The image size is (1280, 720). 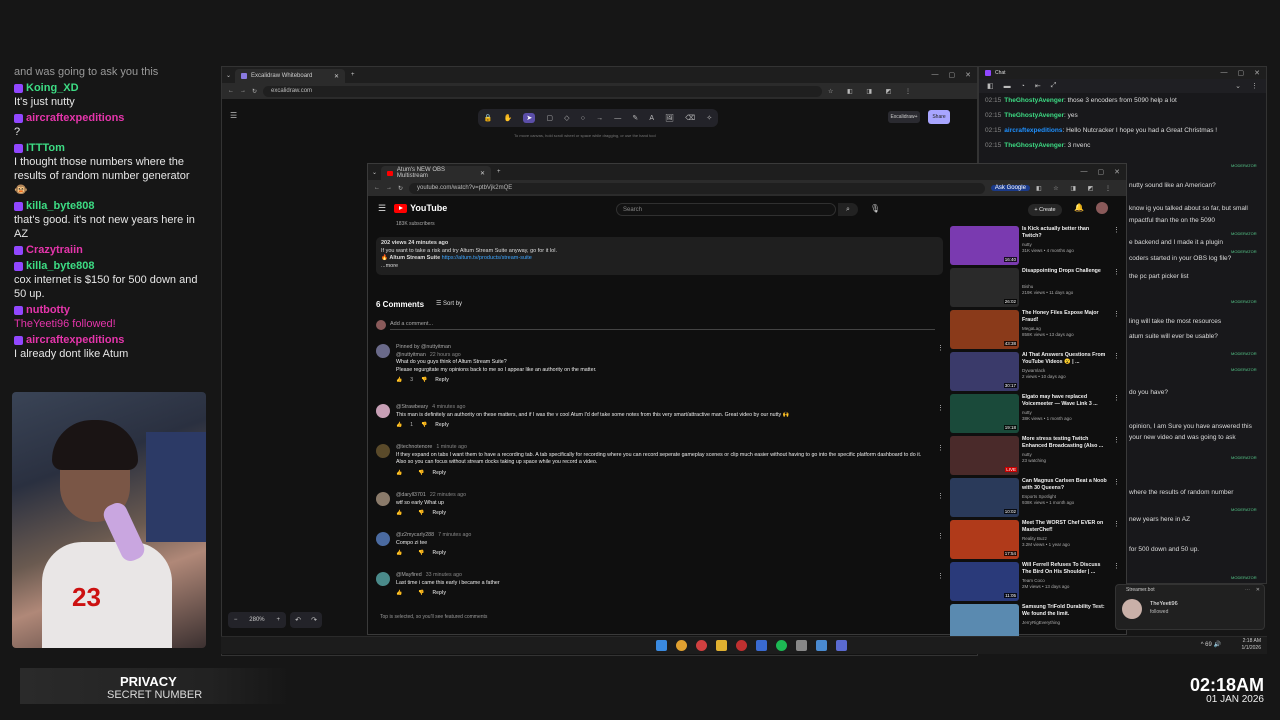 I want to click on video-title: Is Kick actually better than Twitch?, so click(x=1066, y=232).